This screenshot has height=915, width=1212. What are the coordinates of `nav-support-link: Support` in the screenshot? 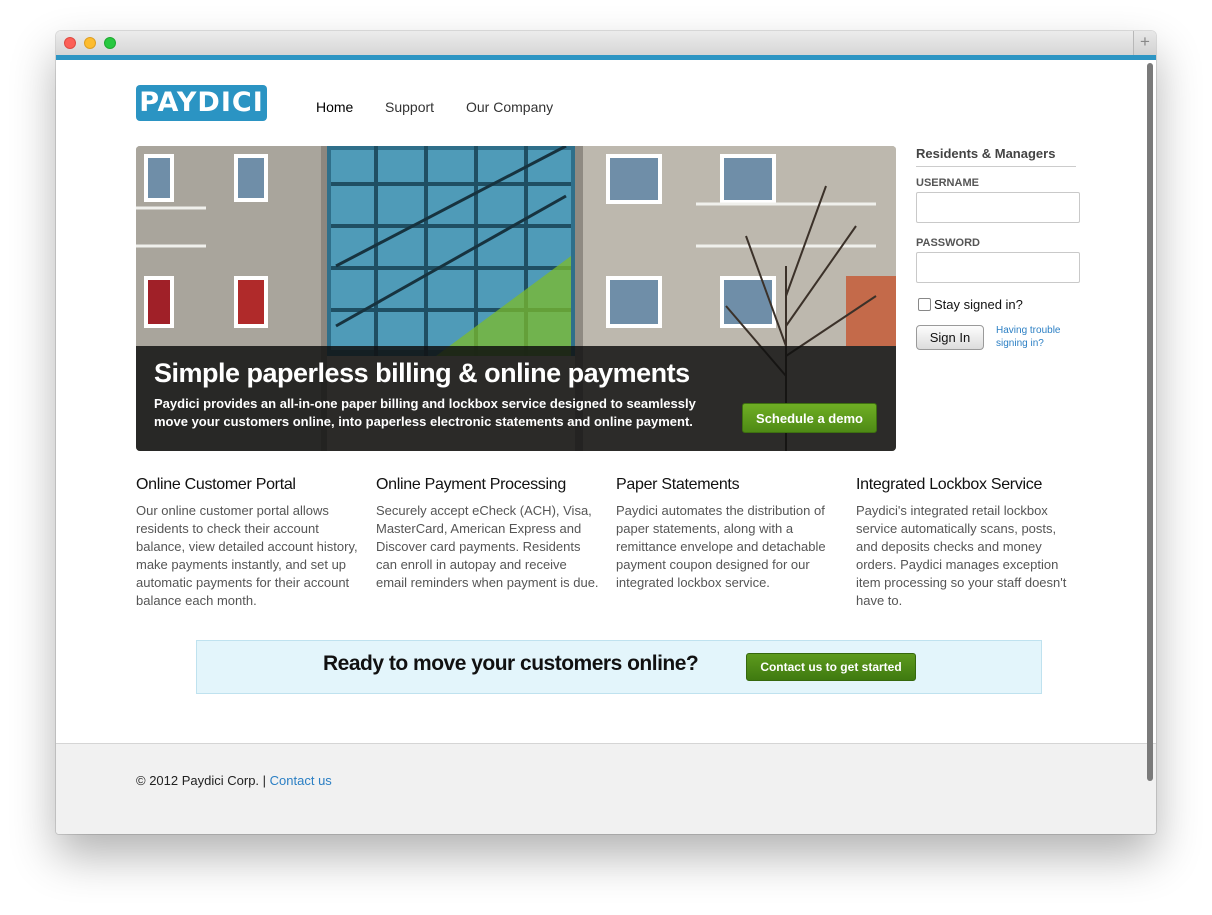 It's located at (409, 107).